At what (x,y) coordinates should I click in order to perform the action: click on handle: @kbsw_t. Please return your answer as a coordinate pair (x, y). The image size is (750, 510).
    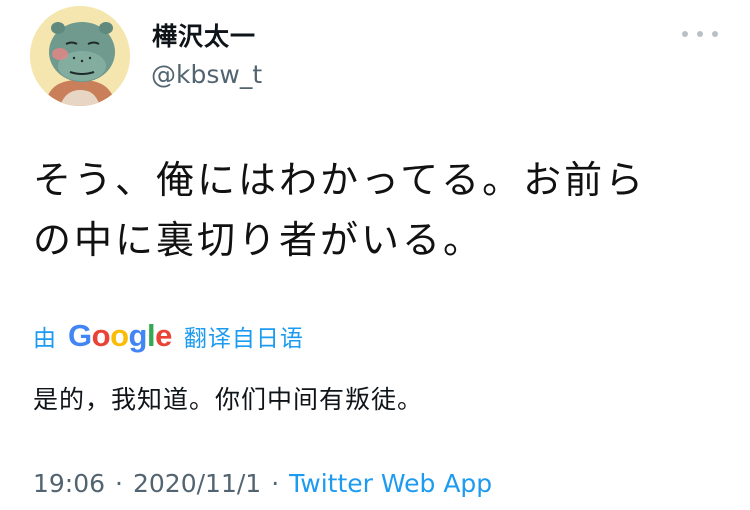
    Looking at the image, I should click on (206, 75).